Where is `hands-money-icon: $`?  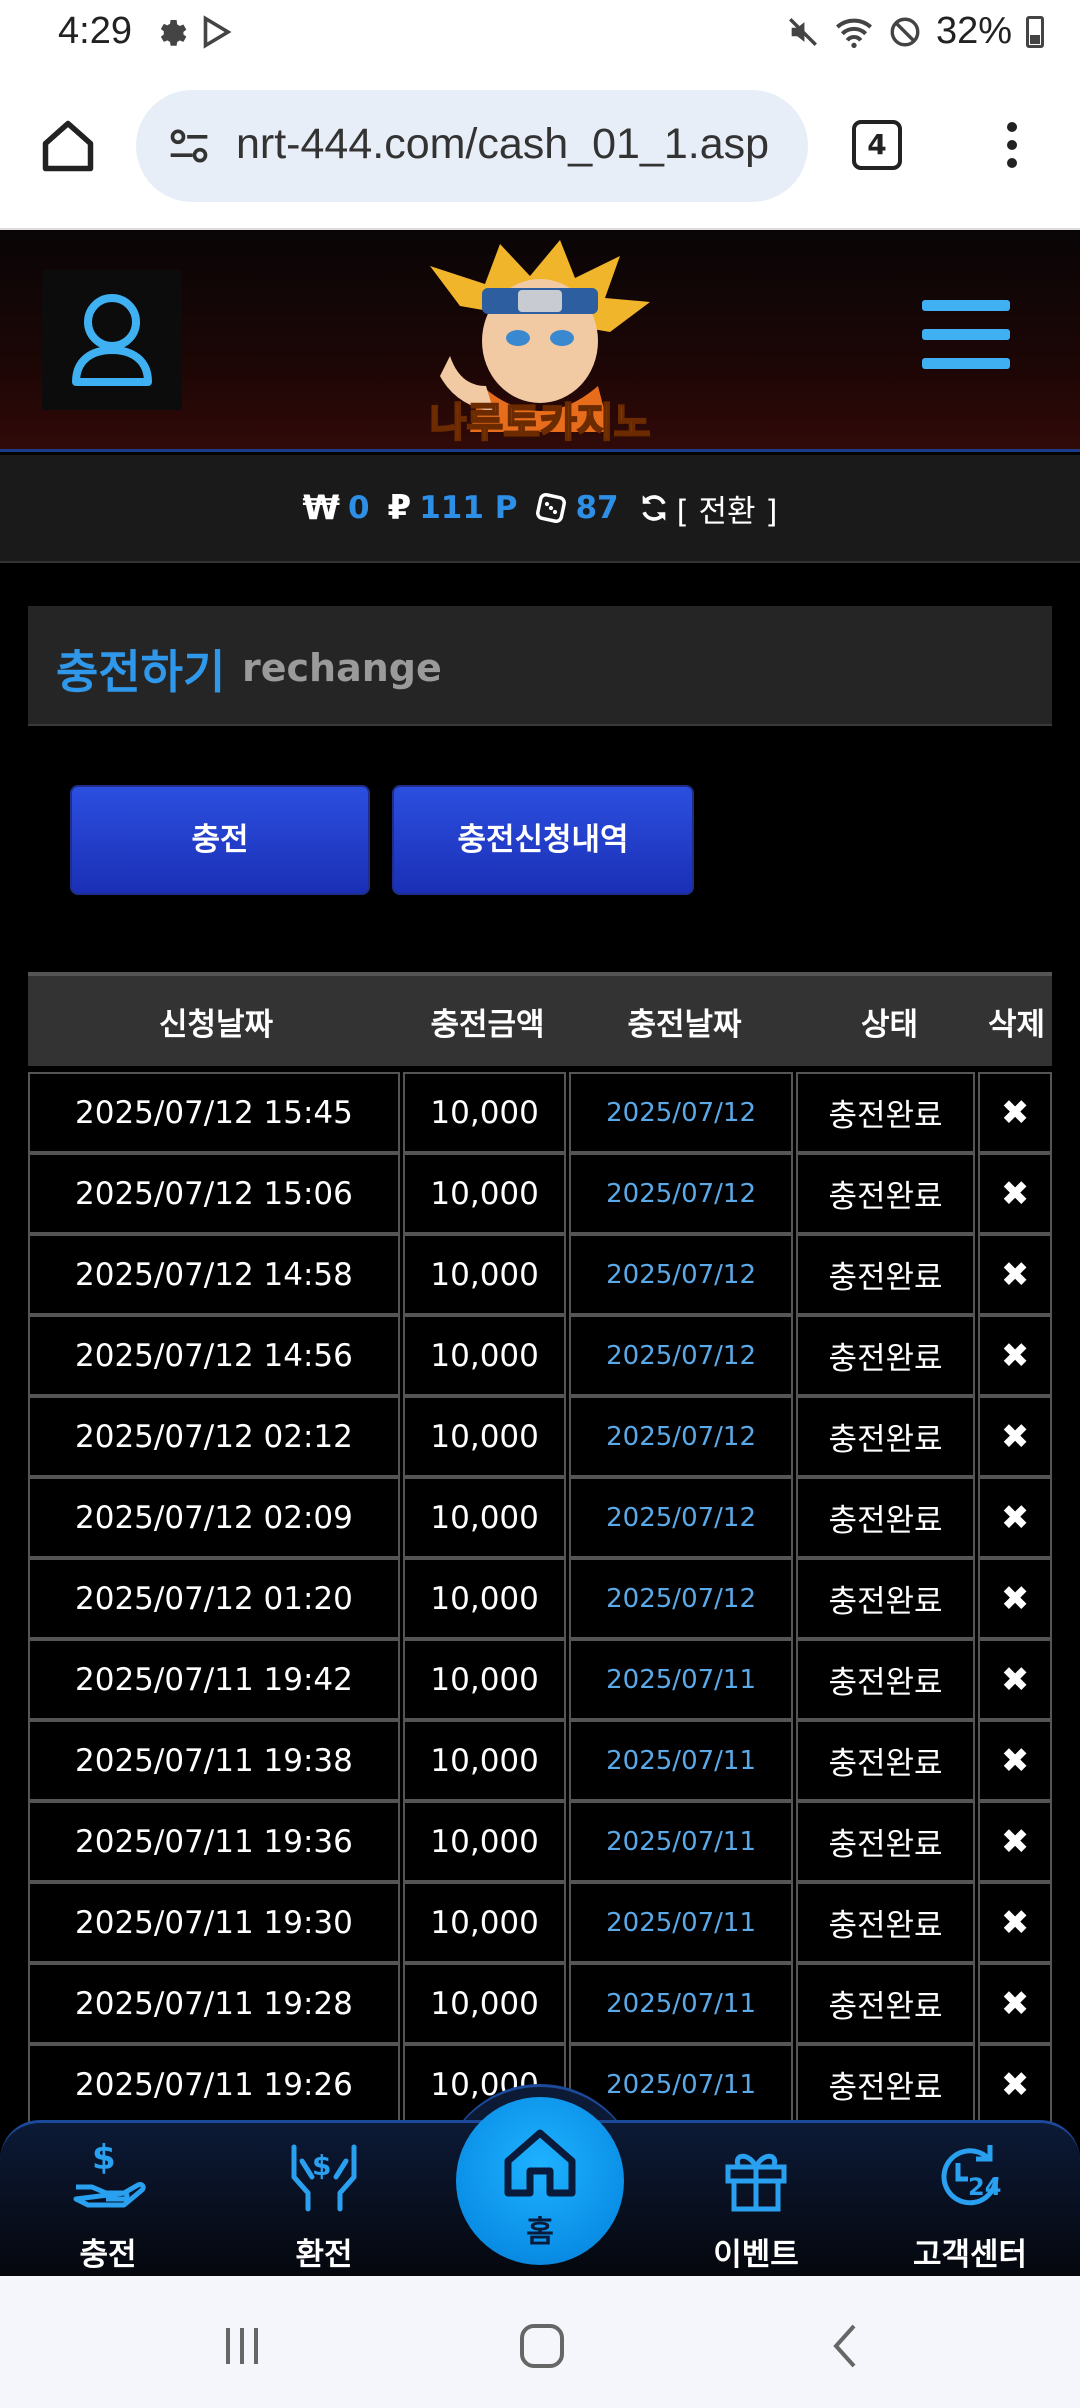 hands-money-icon: $ is located at coordinates (324, 2178).